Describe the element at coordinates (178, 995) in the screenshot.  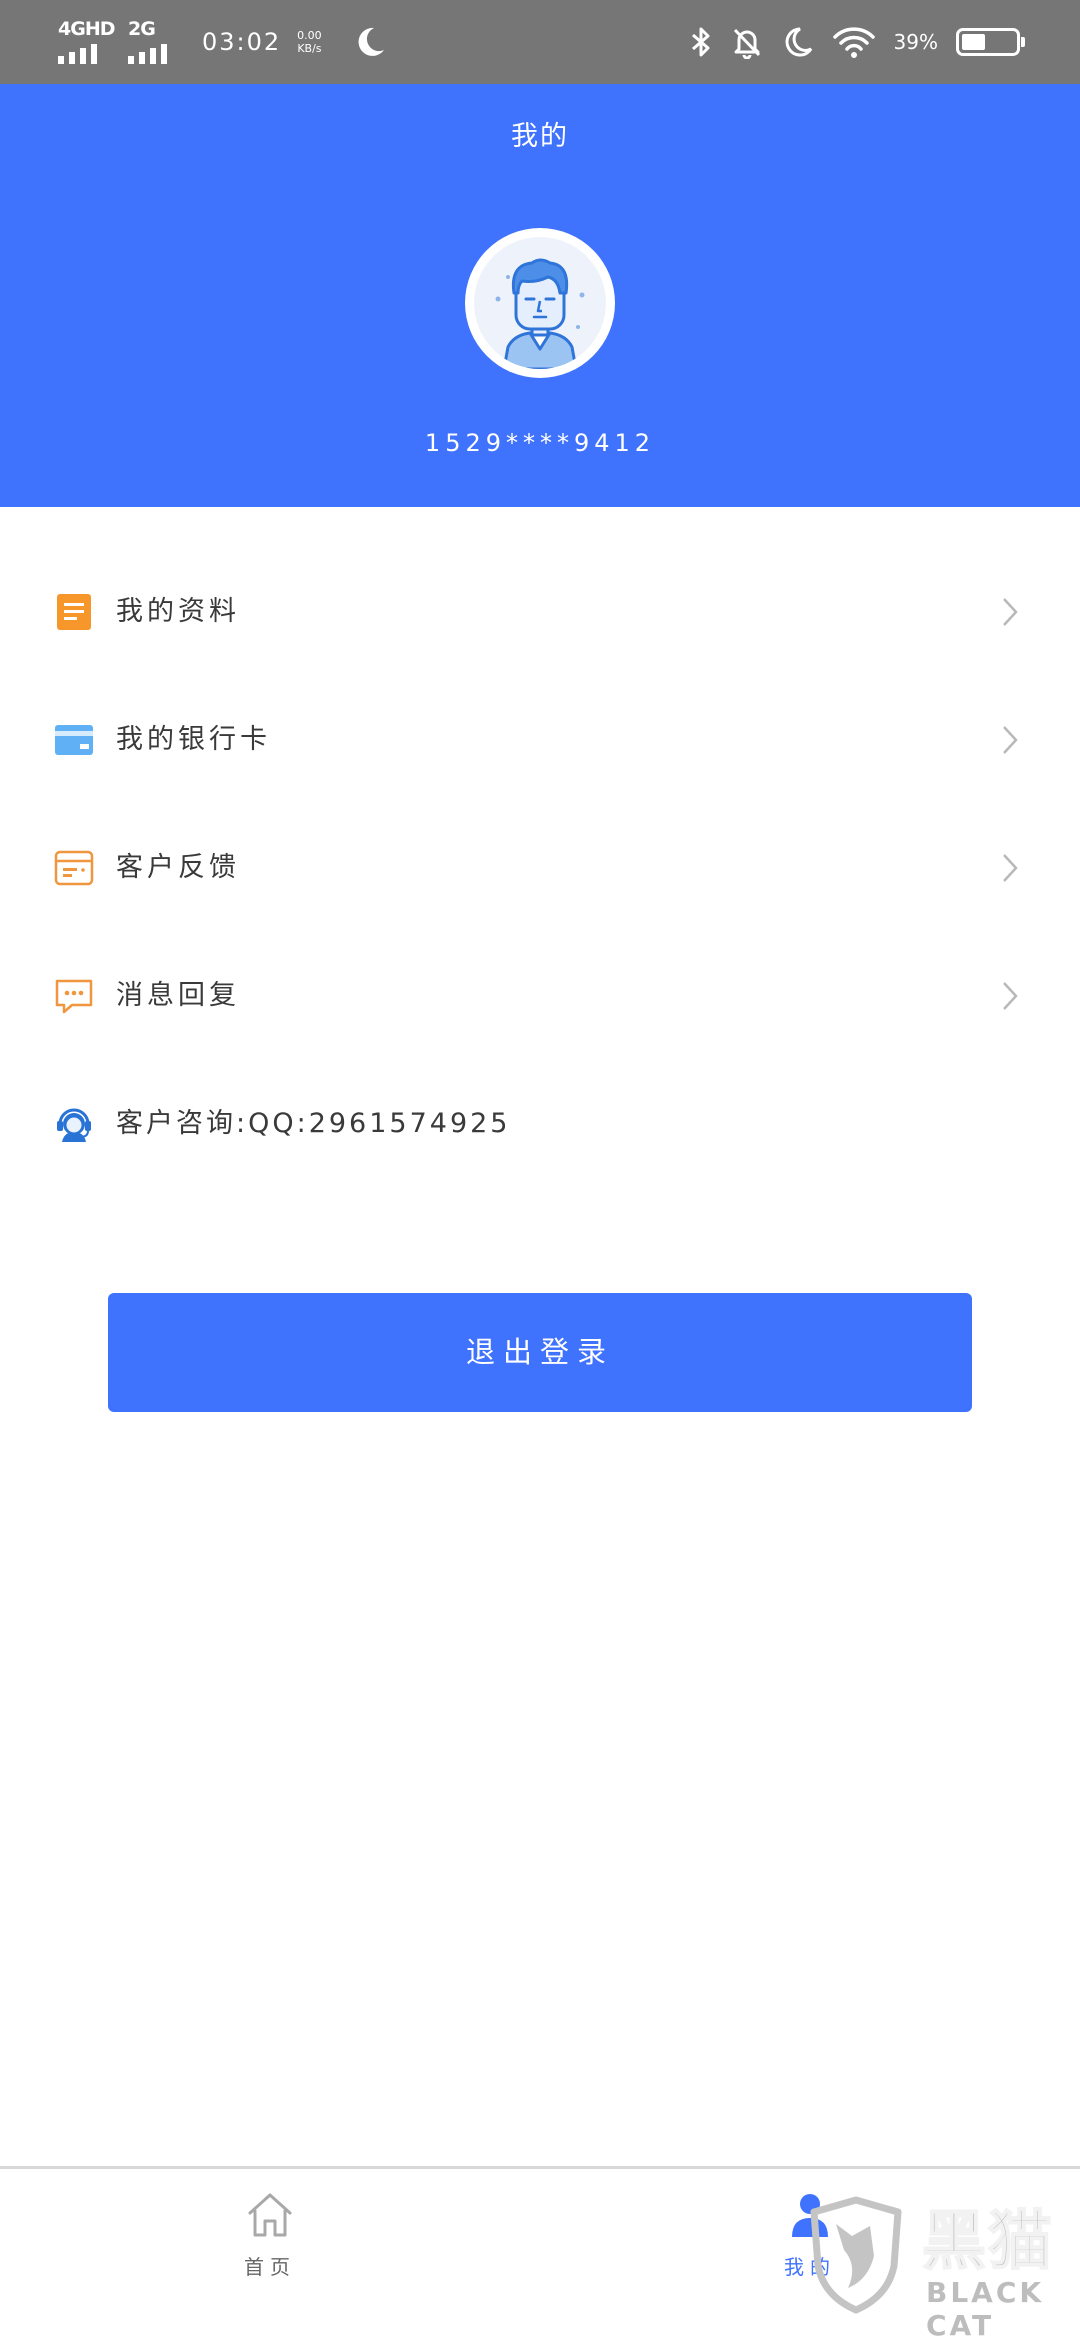
I see `menu-item-label: 消息回复` at that location.